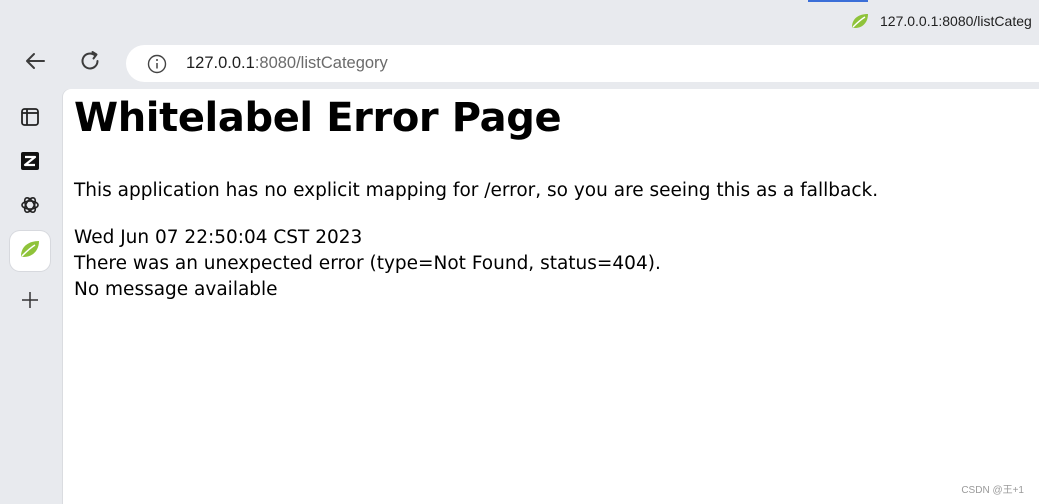  I want to click on tab-accent-bar, so click(838, 1).